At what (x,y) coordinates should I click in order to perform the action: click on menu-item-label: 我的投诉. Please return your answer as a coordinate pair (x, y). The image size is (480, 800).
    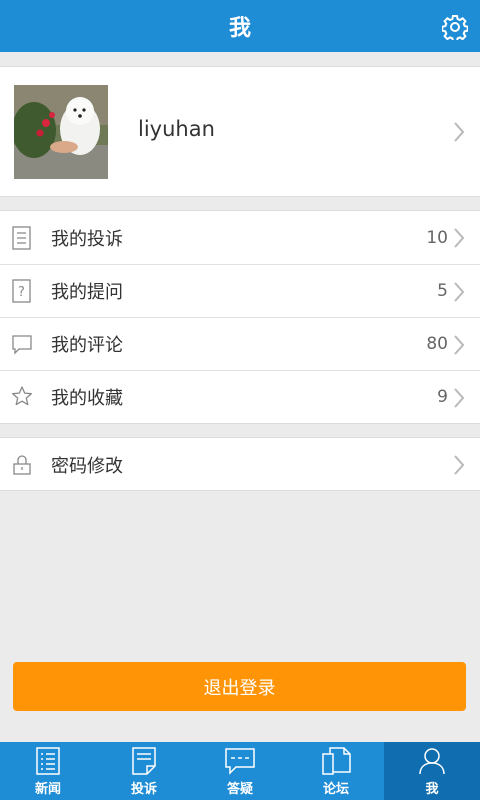
    Looking at the image, I should click on (87, 239).